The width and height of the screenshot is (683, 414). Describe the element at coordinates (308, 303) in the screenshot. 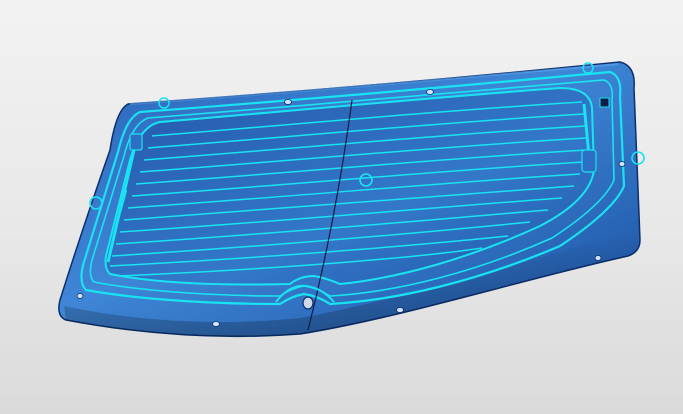

I see `center-hole` at that location.